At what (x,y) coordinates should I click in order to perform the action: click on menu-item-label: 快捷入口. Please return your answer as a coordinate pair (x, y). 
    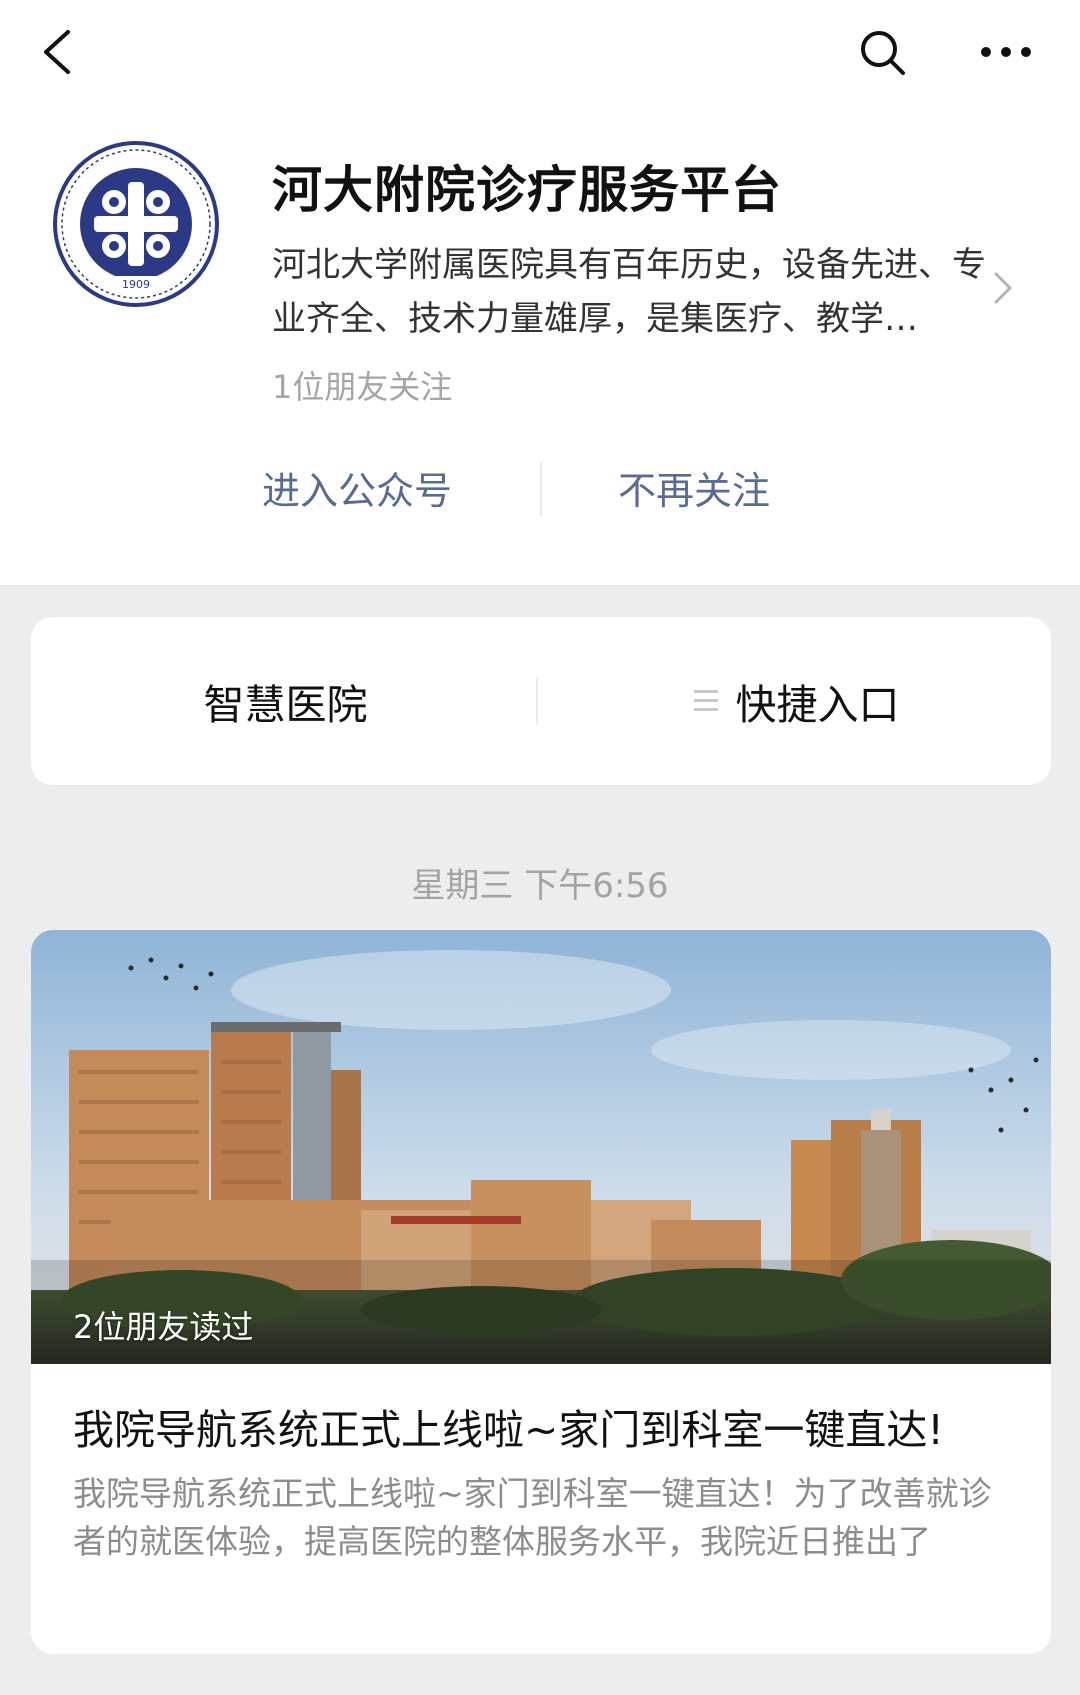
    Looking at the image, I should click on (817, 705).